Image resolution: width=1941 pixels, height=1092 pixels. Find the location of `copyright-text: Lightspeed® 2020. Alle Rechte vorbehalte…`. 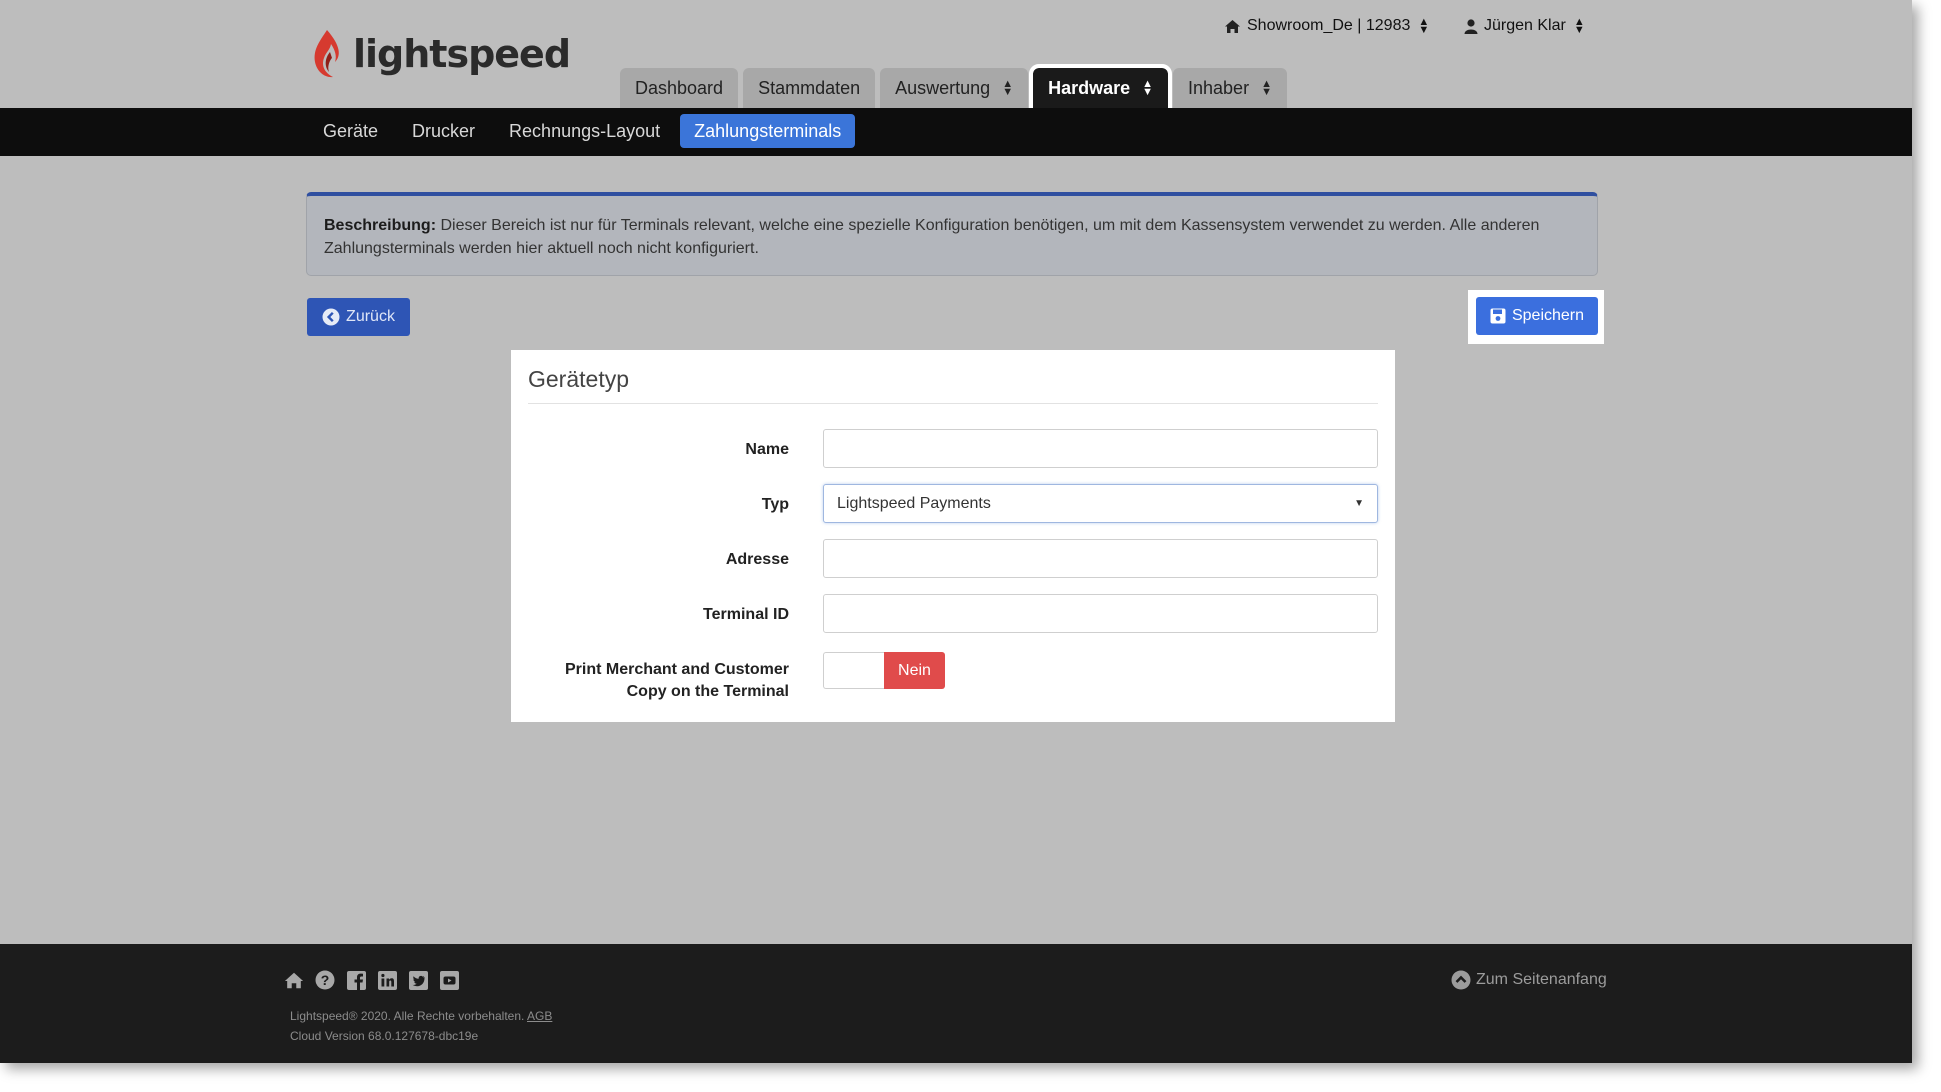

copyright-text: Lightspeed® 2020. Alle Rechte vorbehalte… is located at coordinates (407, 1016).